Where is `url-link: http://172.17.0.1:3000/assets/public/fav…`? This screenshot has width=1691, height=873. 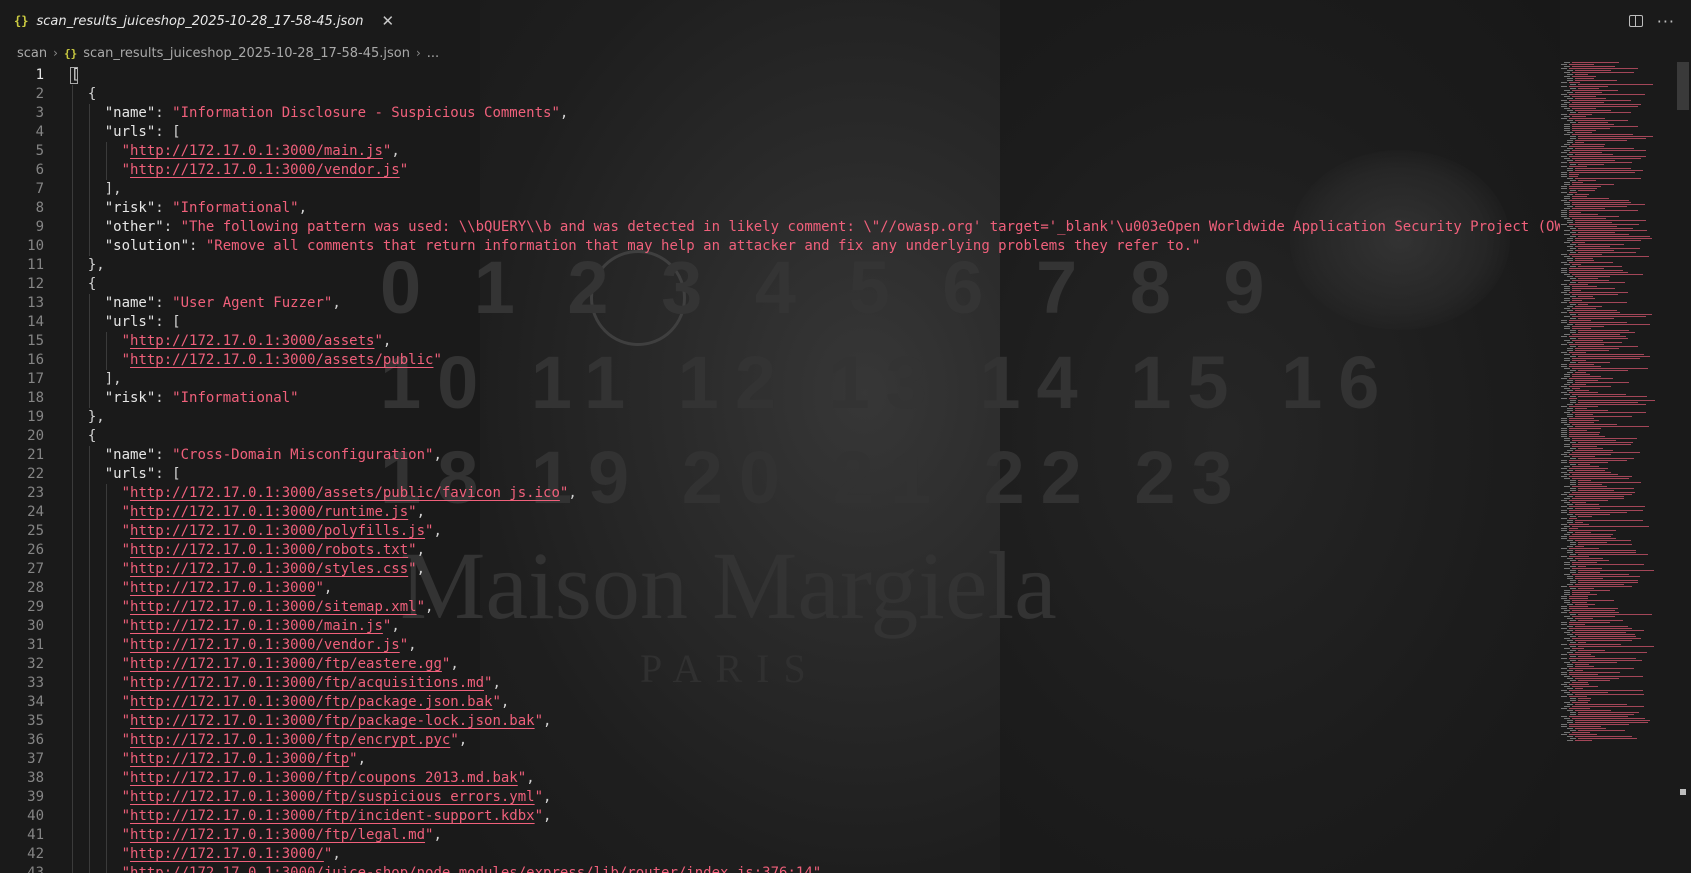
url-link: http://172.17.0.1:3000/assets/public/fav… is located at coordinates (345, 493).